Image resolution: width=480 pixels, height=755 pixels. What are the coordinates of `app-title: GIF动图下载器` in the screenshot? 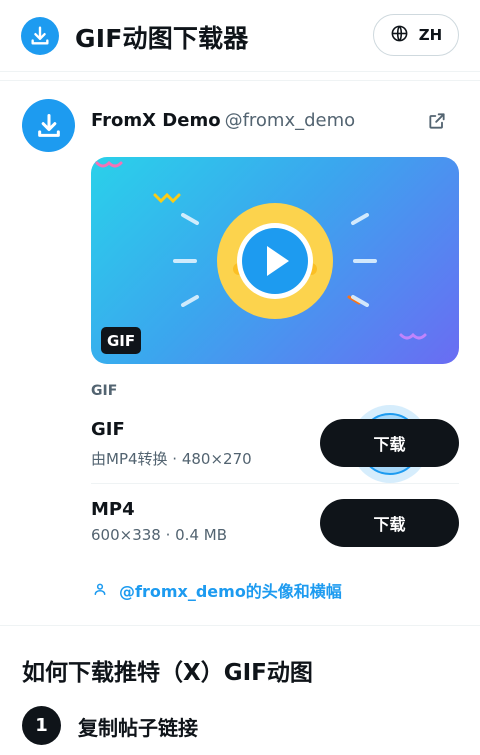 It's located at (162, 38).